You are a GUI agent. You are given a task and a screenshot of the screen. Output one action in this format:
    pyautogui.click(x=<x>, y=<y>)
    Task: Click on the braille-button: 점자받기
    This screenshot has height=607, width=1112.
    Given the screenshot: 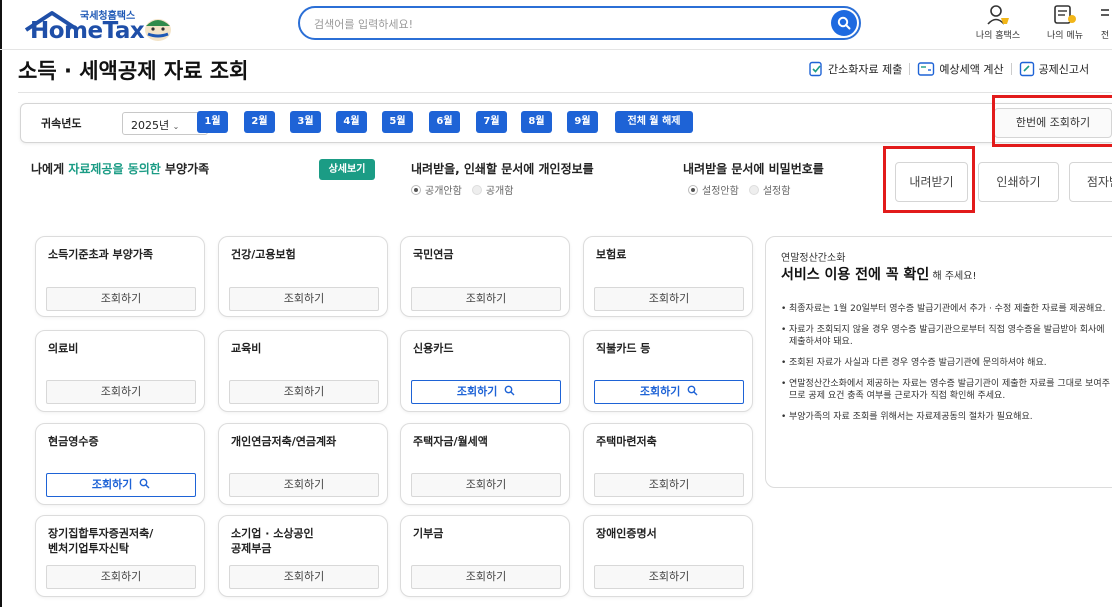 What is the action you would take?
    pyautogui.click(x=1090, y=182)
    